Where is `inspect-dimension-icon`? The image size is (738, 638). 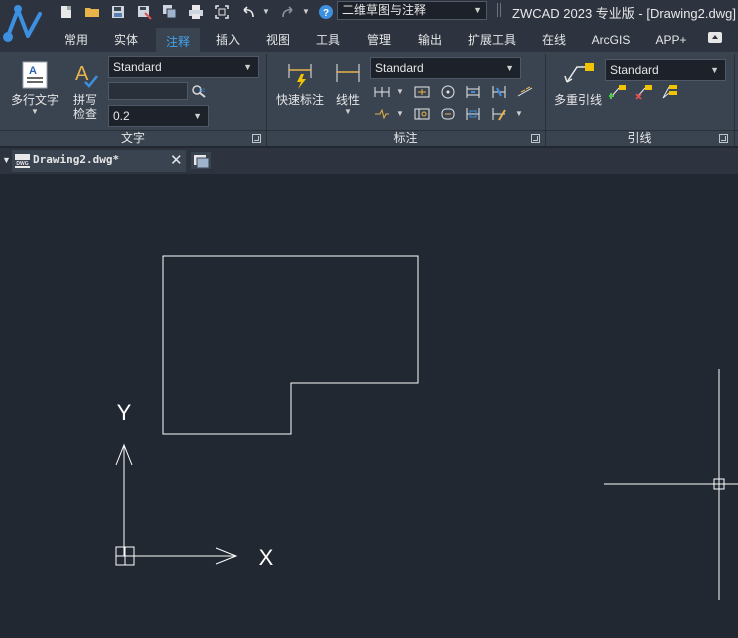
inspect-dimension-icon is located at coordinates (448, 114).